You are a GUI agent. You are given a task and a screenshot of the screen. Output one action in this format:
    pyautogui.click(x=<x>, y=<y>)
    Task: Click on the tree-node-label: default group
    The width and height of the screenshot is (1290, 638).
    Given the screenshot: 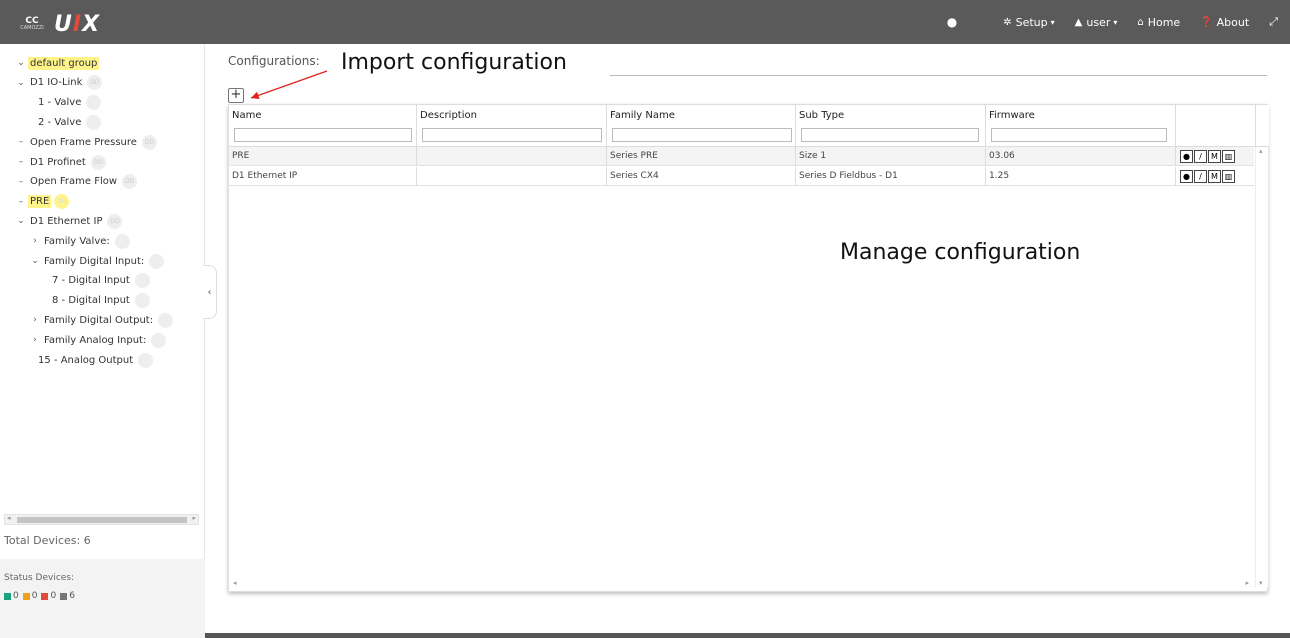 What is the action you would take?
    pyautogui.click(x=64, y=63)
    